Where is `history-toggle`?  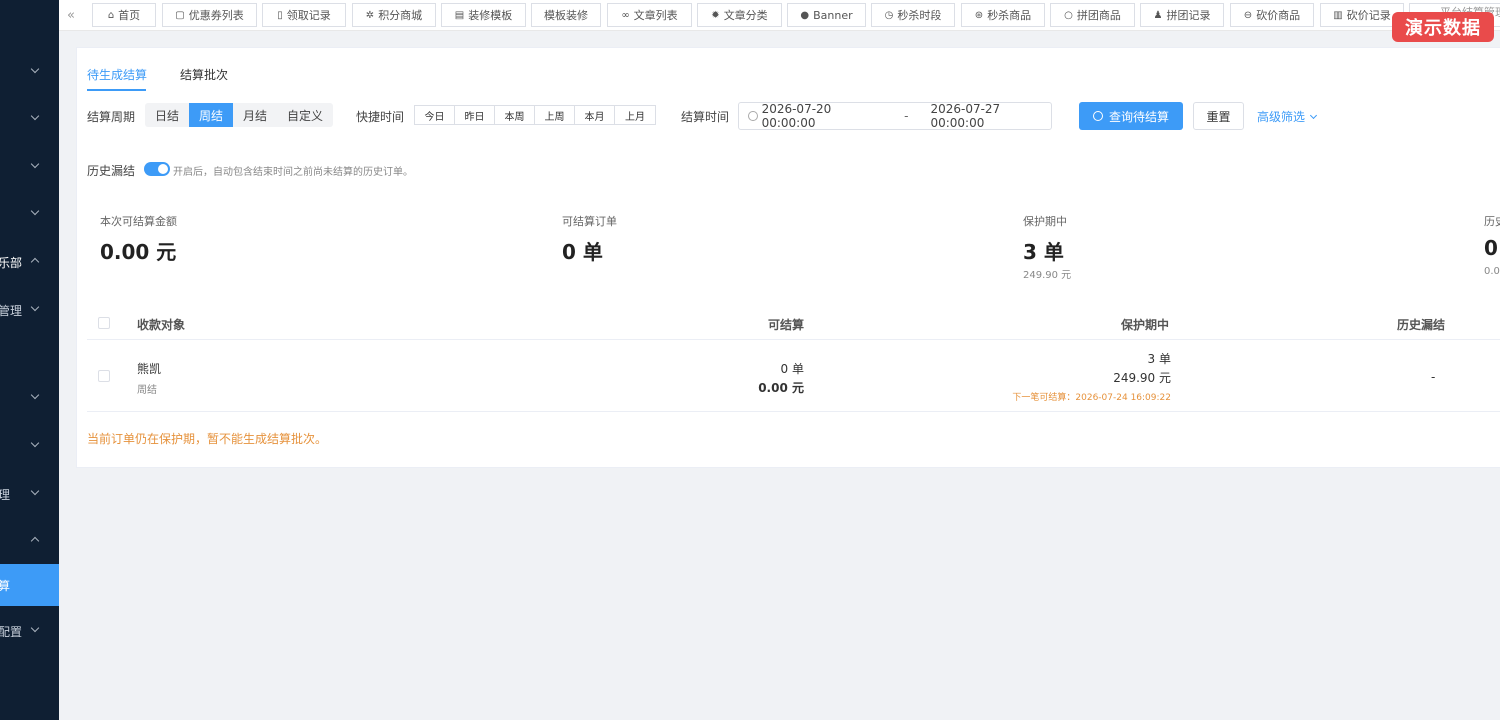 history-toggle is located at coordinates (157, 169).